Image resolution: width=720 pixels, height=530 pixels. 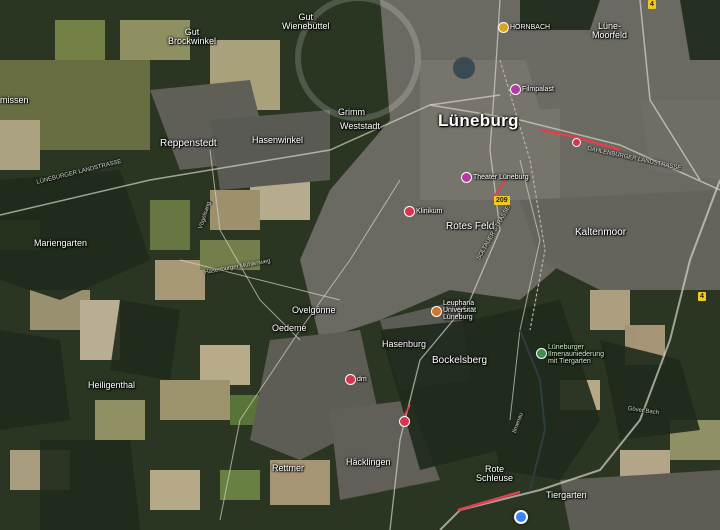 What do you see at coordinates (459, 310) in the screenshot?
I see `poi-leuphana: Leuphana Universität Lüneburg` at bounding box center [459, 310].